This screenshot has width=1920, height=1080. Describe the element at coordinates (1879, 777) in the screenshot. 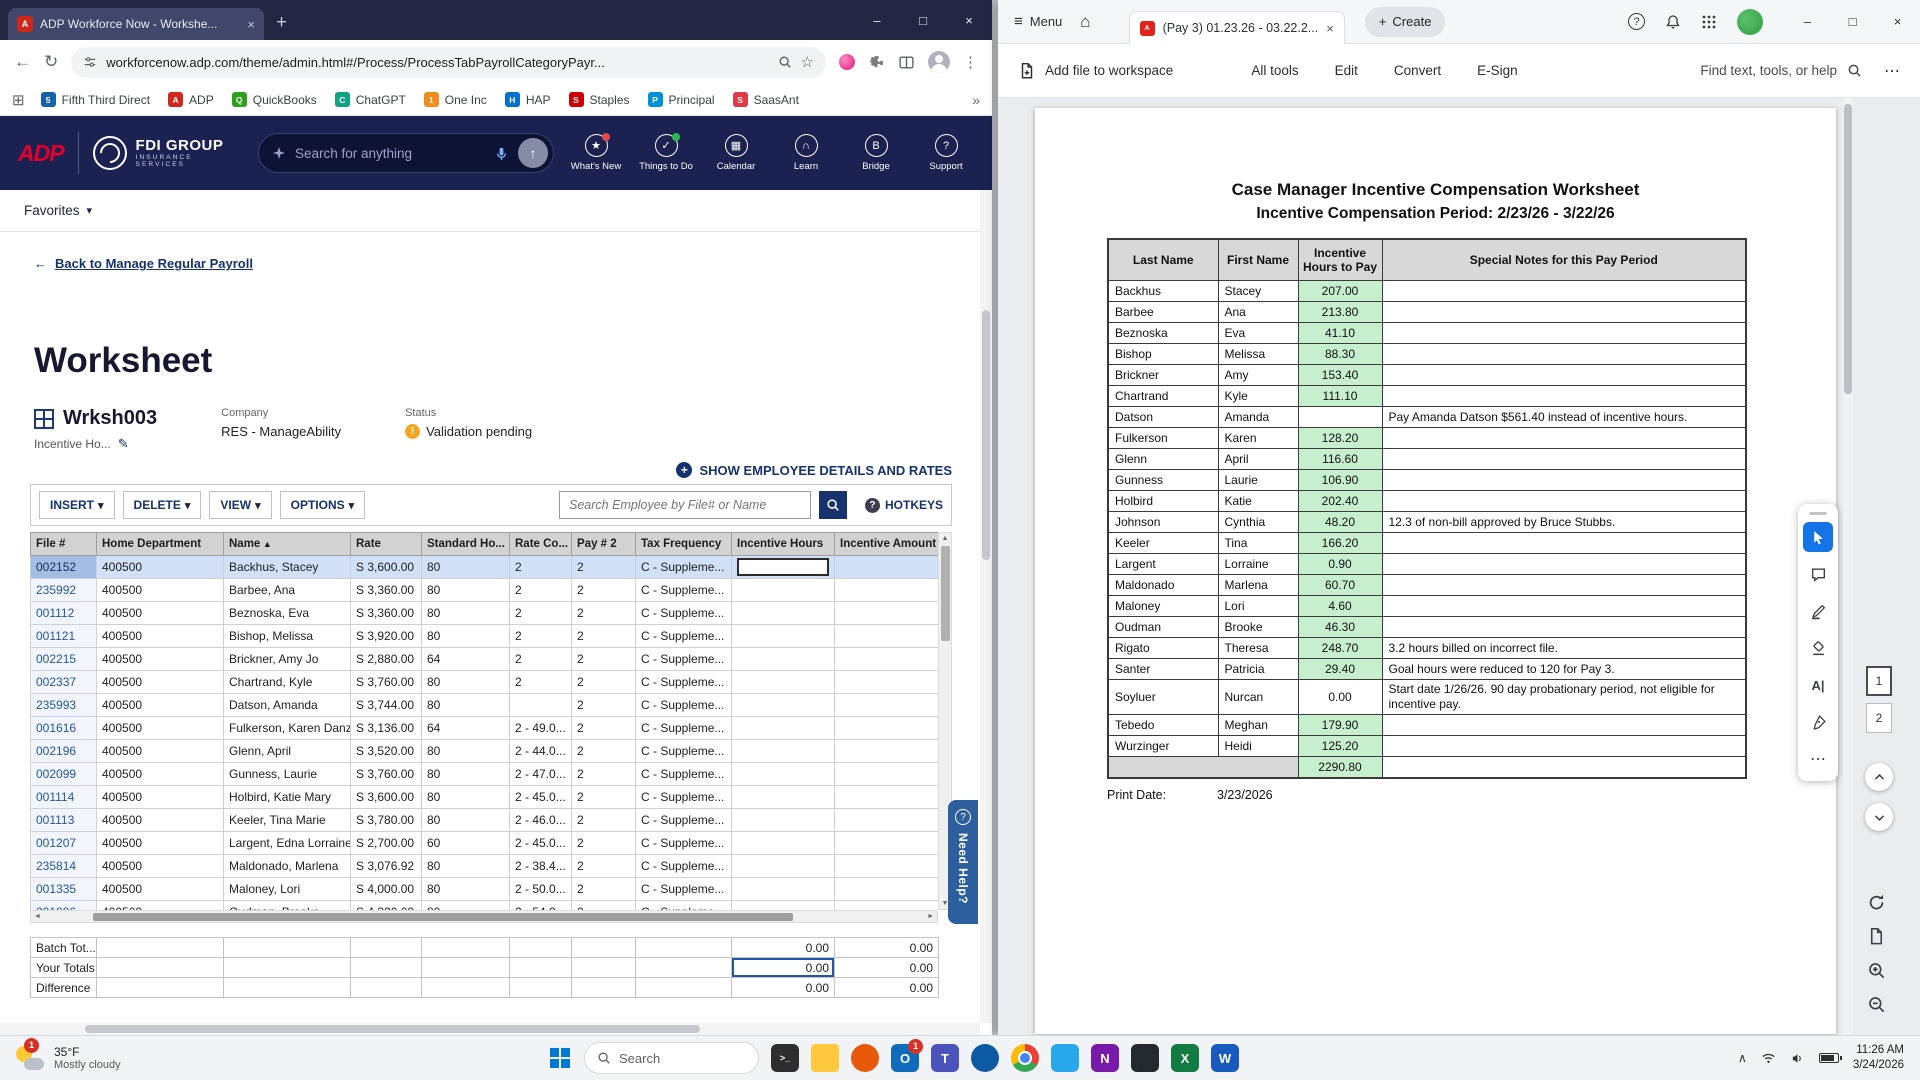

I see `previous-page-button` at that location.